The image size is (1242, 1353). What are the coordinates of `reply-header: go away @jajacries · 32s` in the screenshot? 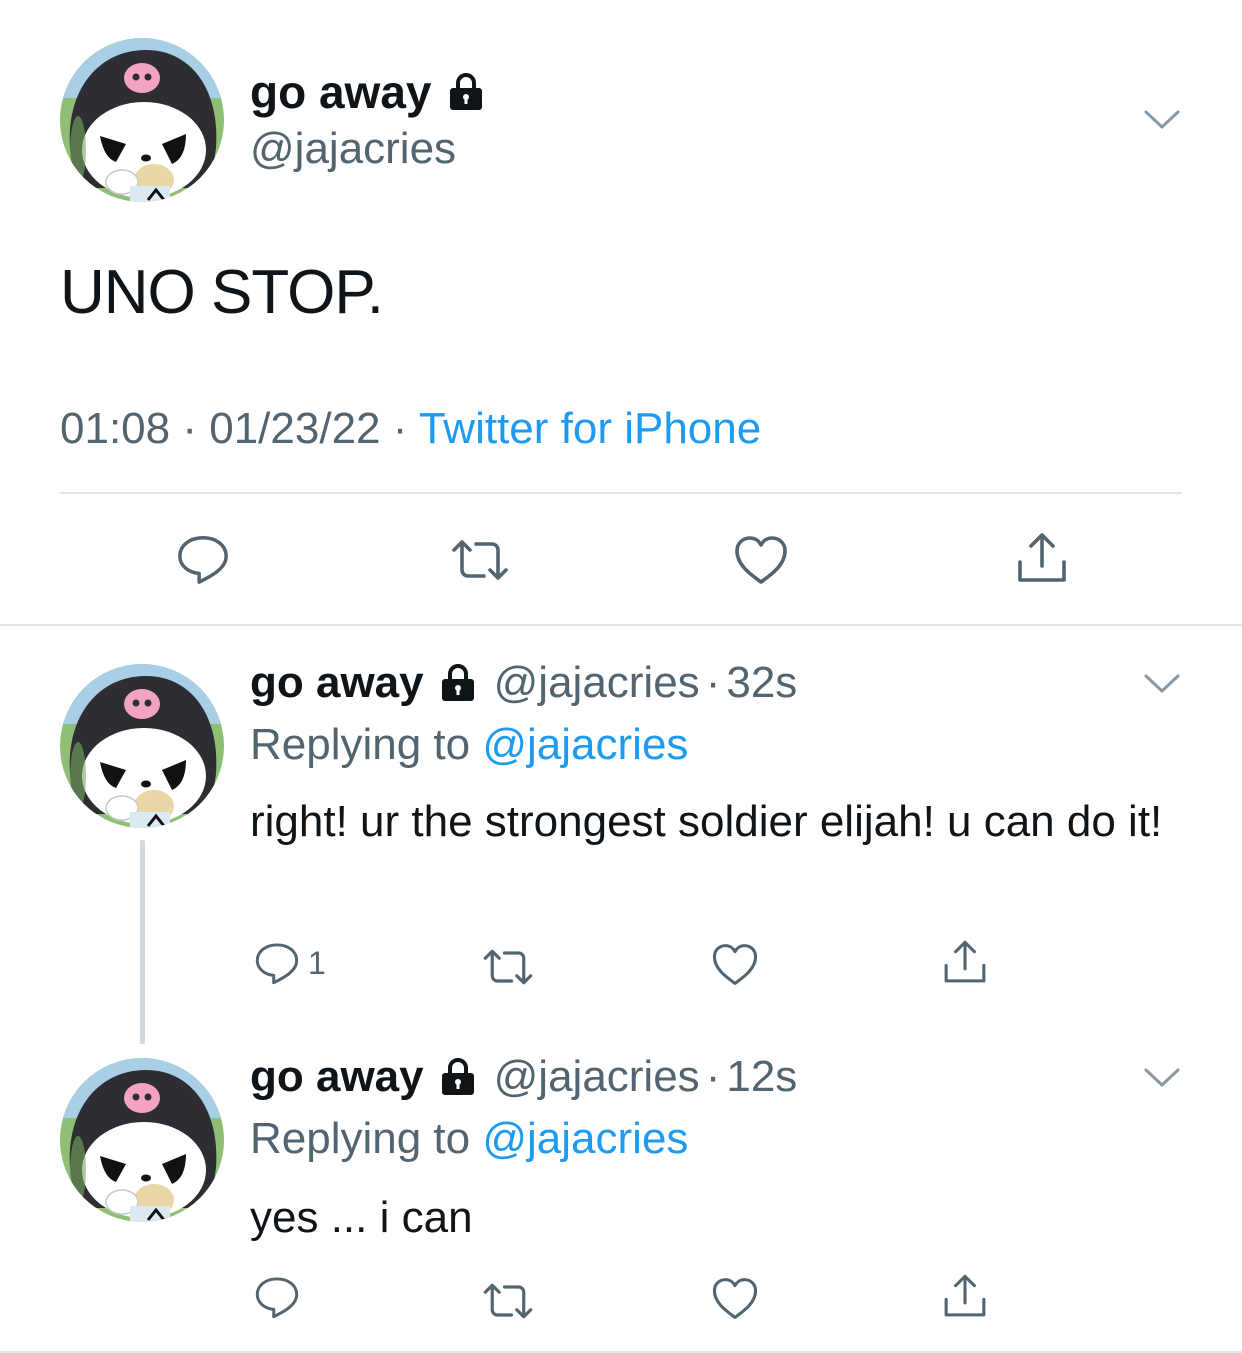 It's located at (523, 683).